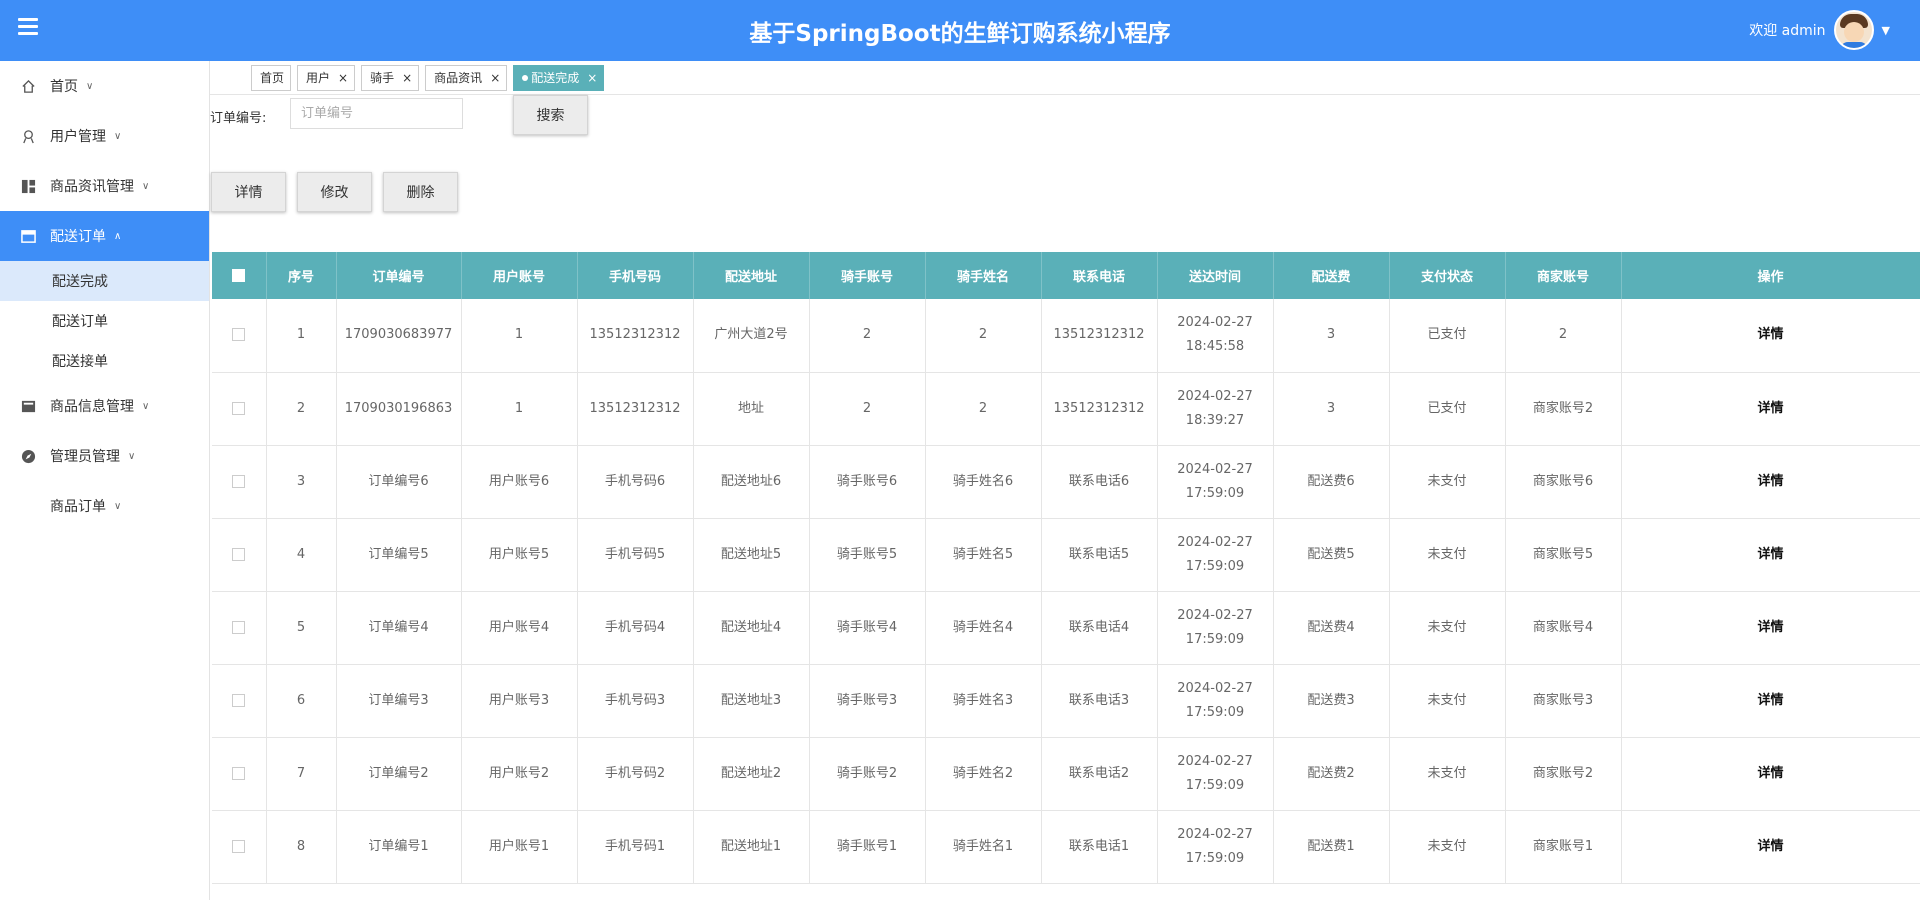  I want to click on order-icon, so click(28, 236).